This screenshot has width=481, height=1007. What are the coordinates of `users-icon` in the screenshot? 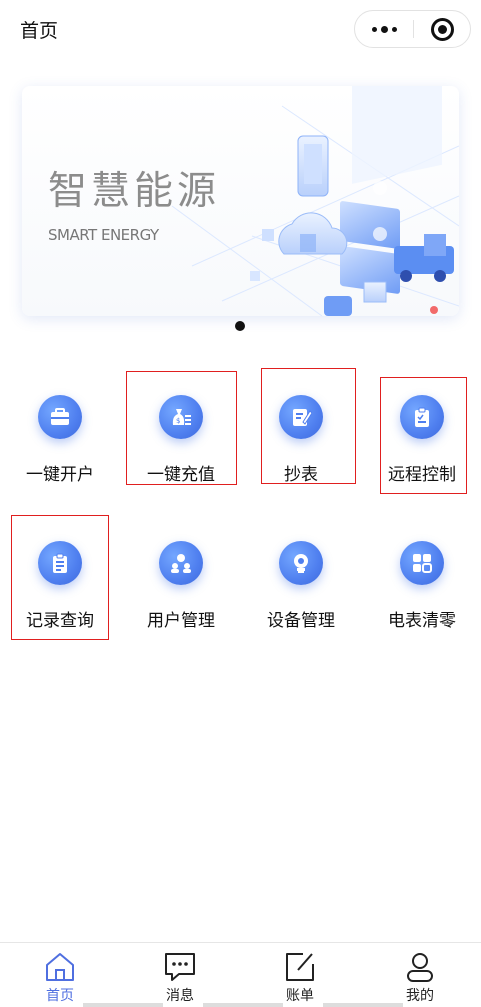 It's located at (181, 563).